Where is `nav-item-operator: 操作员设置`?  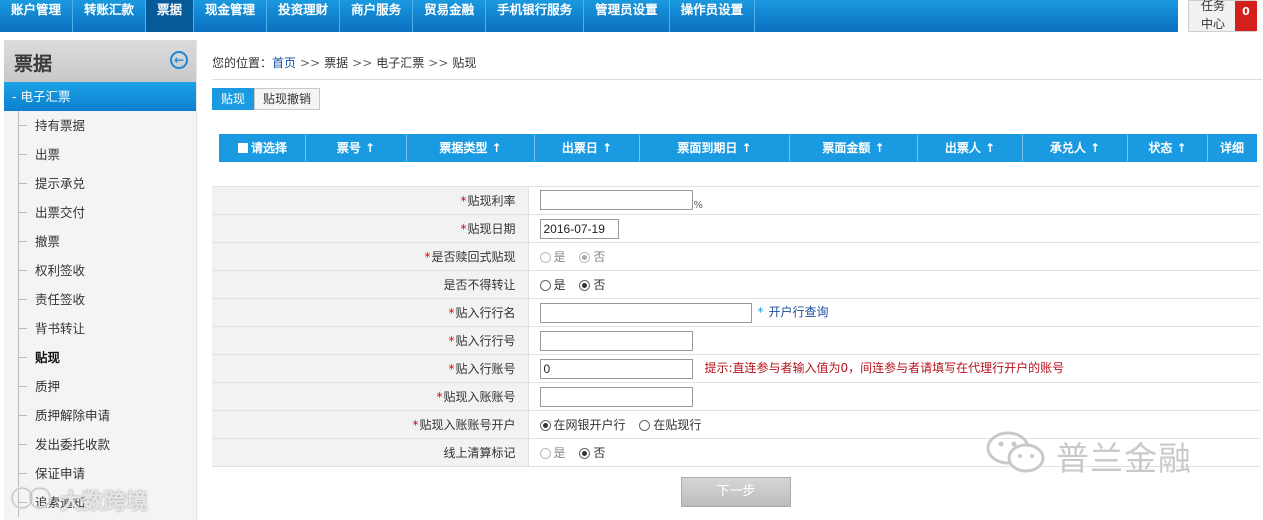 nav-item-operator: 操作员设置 is located at coordinates (713, 16).